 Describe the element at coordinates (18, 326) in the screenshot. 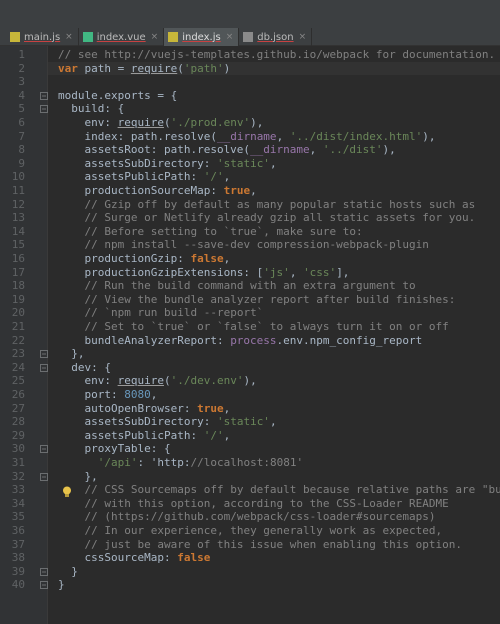

I see `line-number: 21` at that location.